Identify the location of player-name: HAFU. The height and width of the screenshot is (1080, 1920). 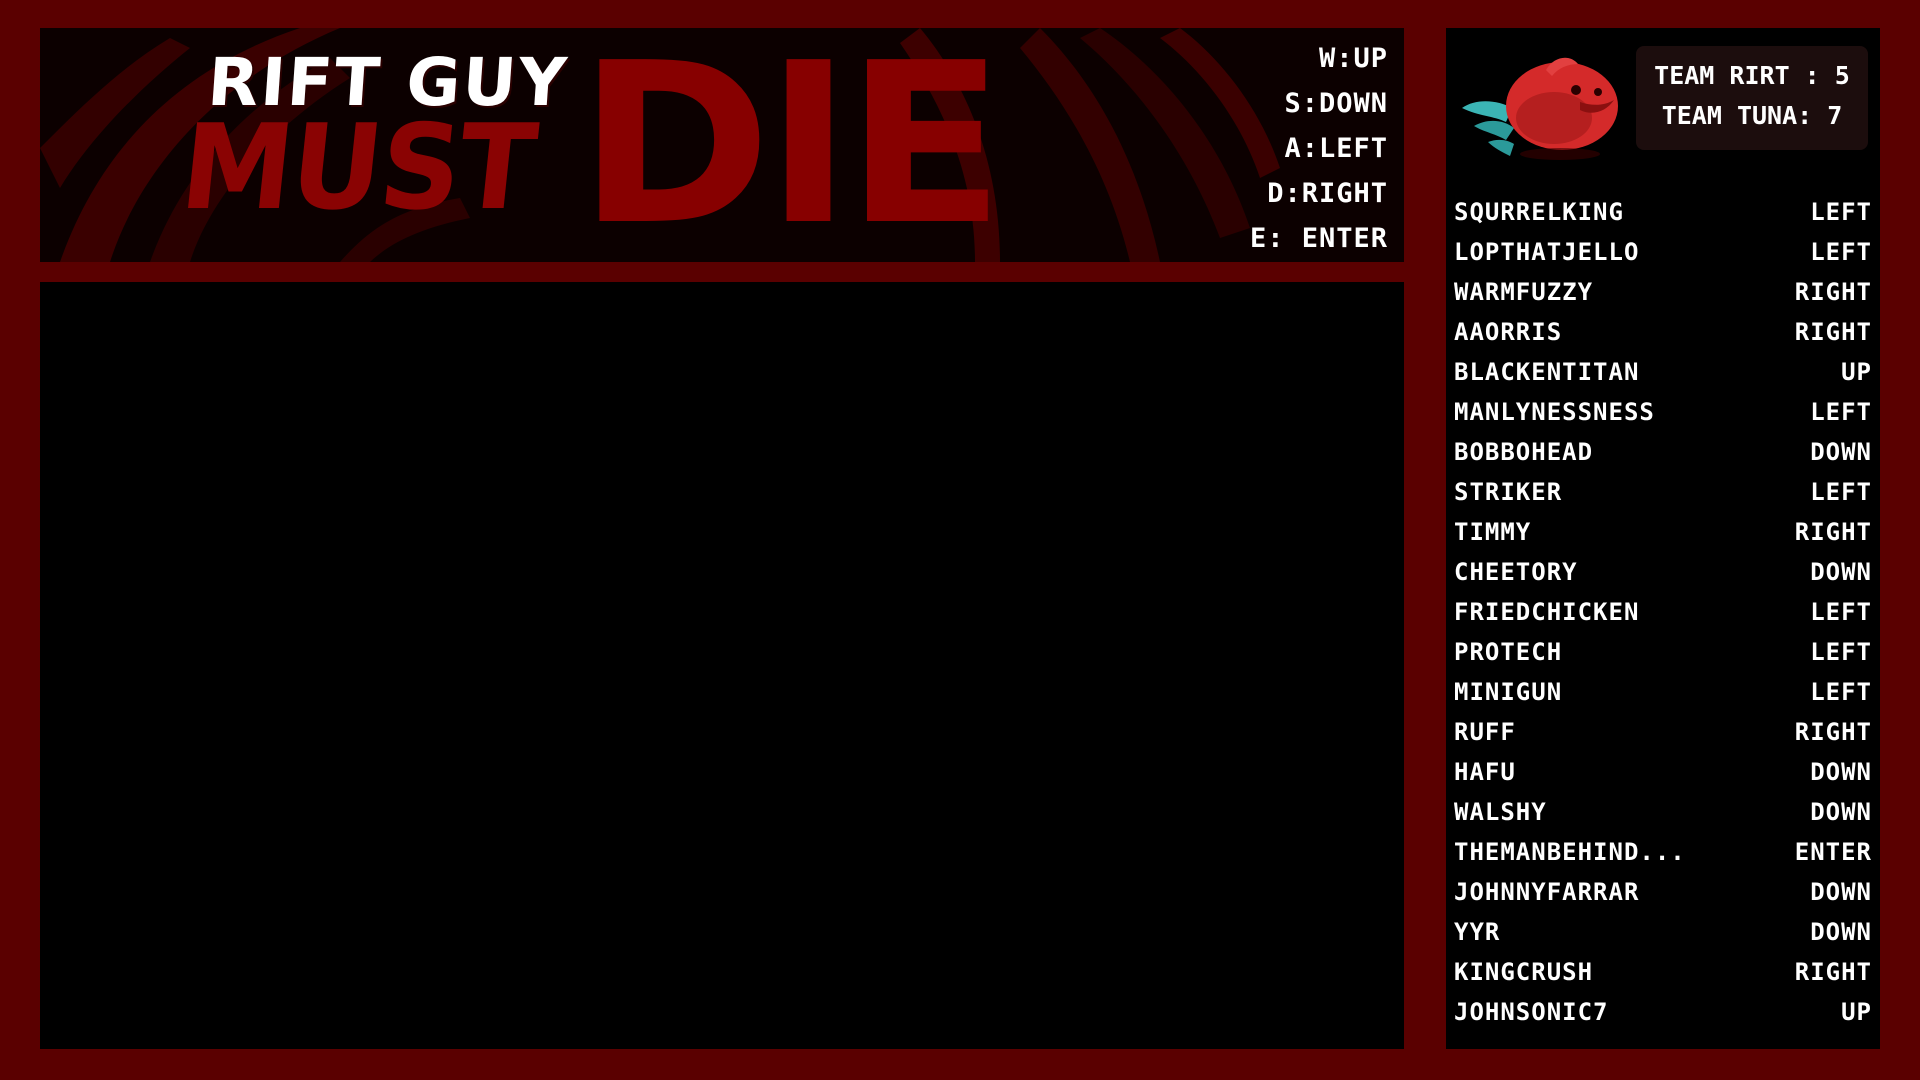
(1485, 772).